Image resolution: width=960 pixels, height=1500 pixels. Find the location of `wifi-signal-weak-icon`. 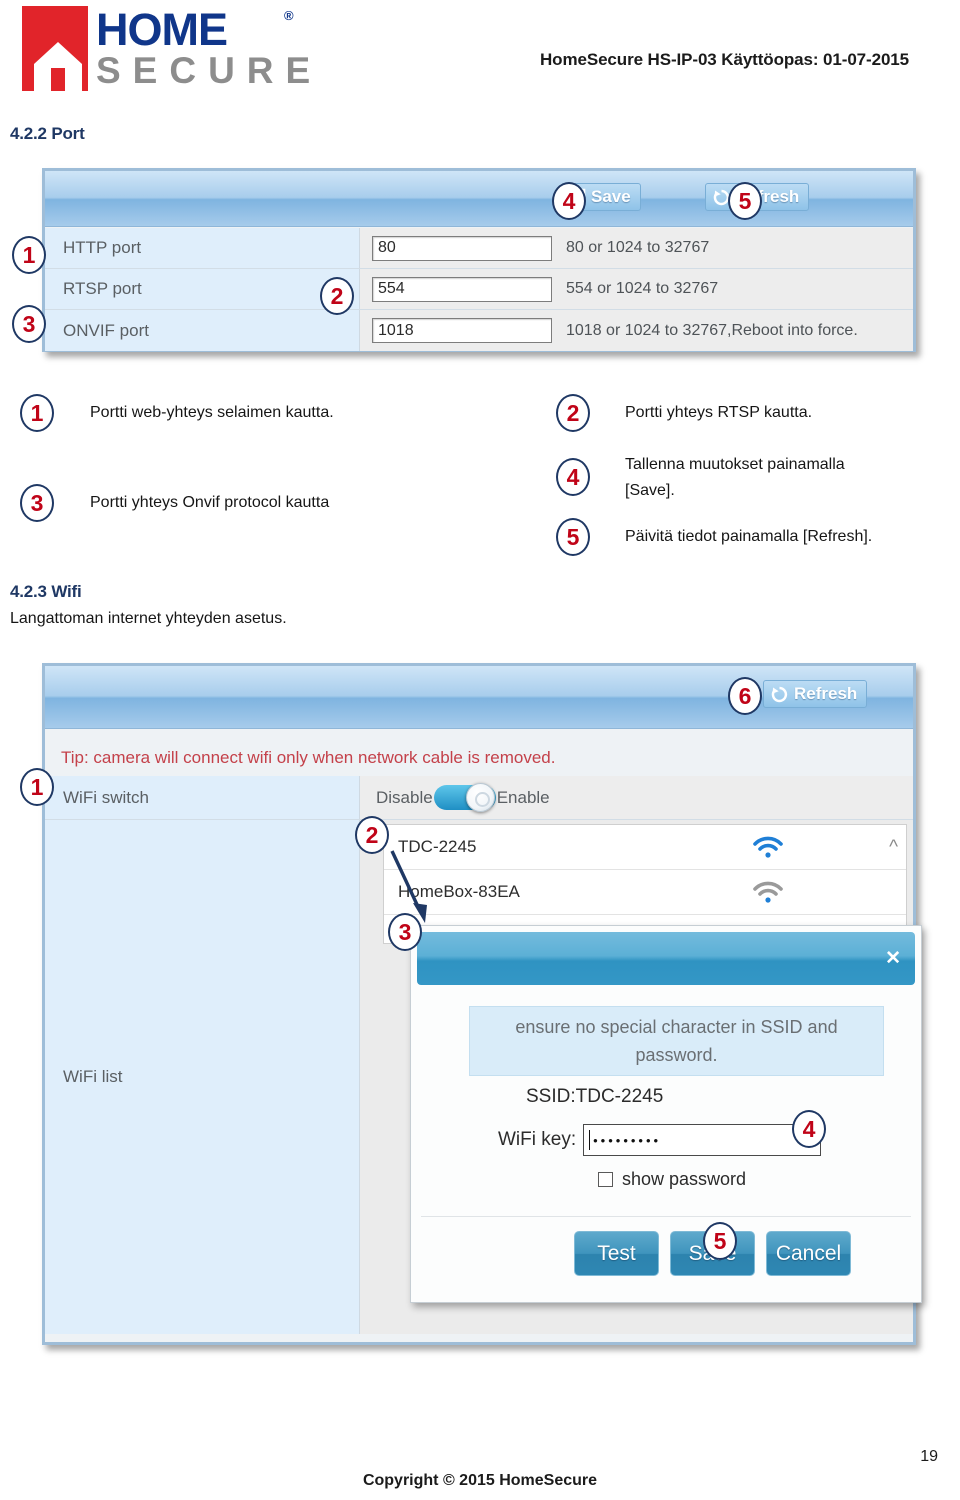

wifi-signal-weak-icon is located at coordinates (768, 895).